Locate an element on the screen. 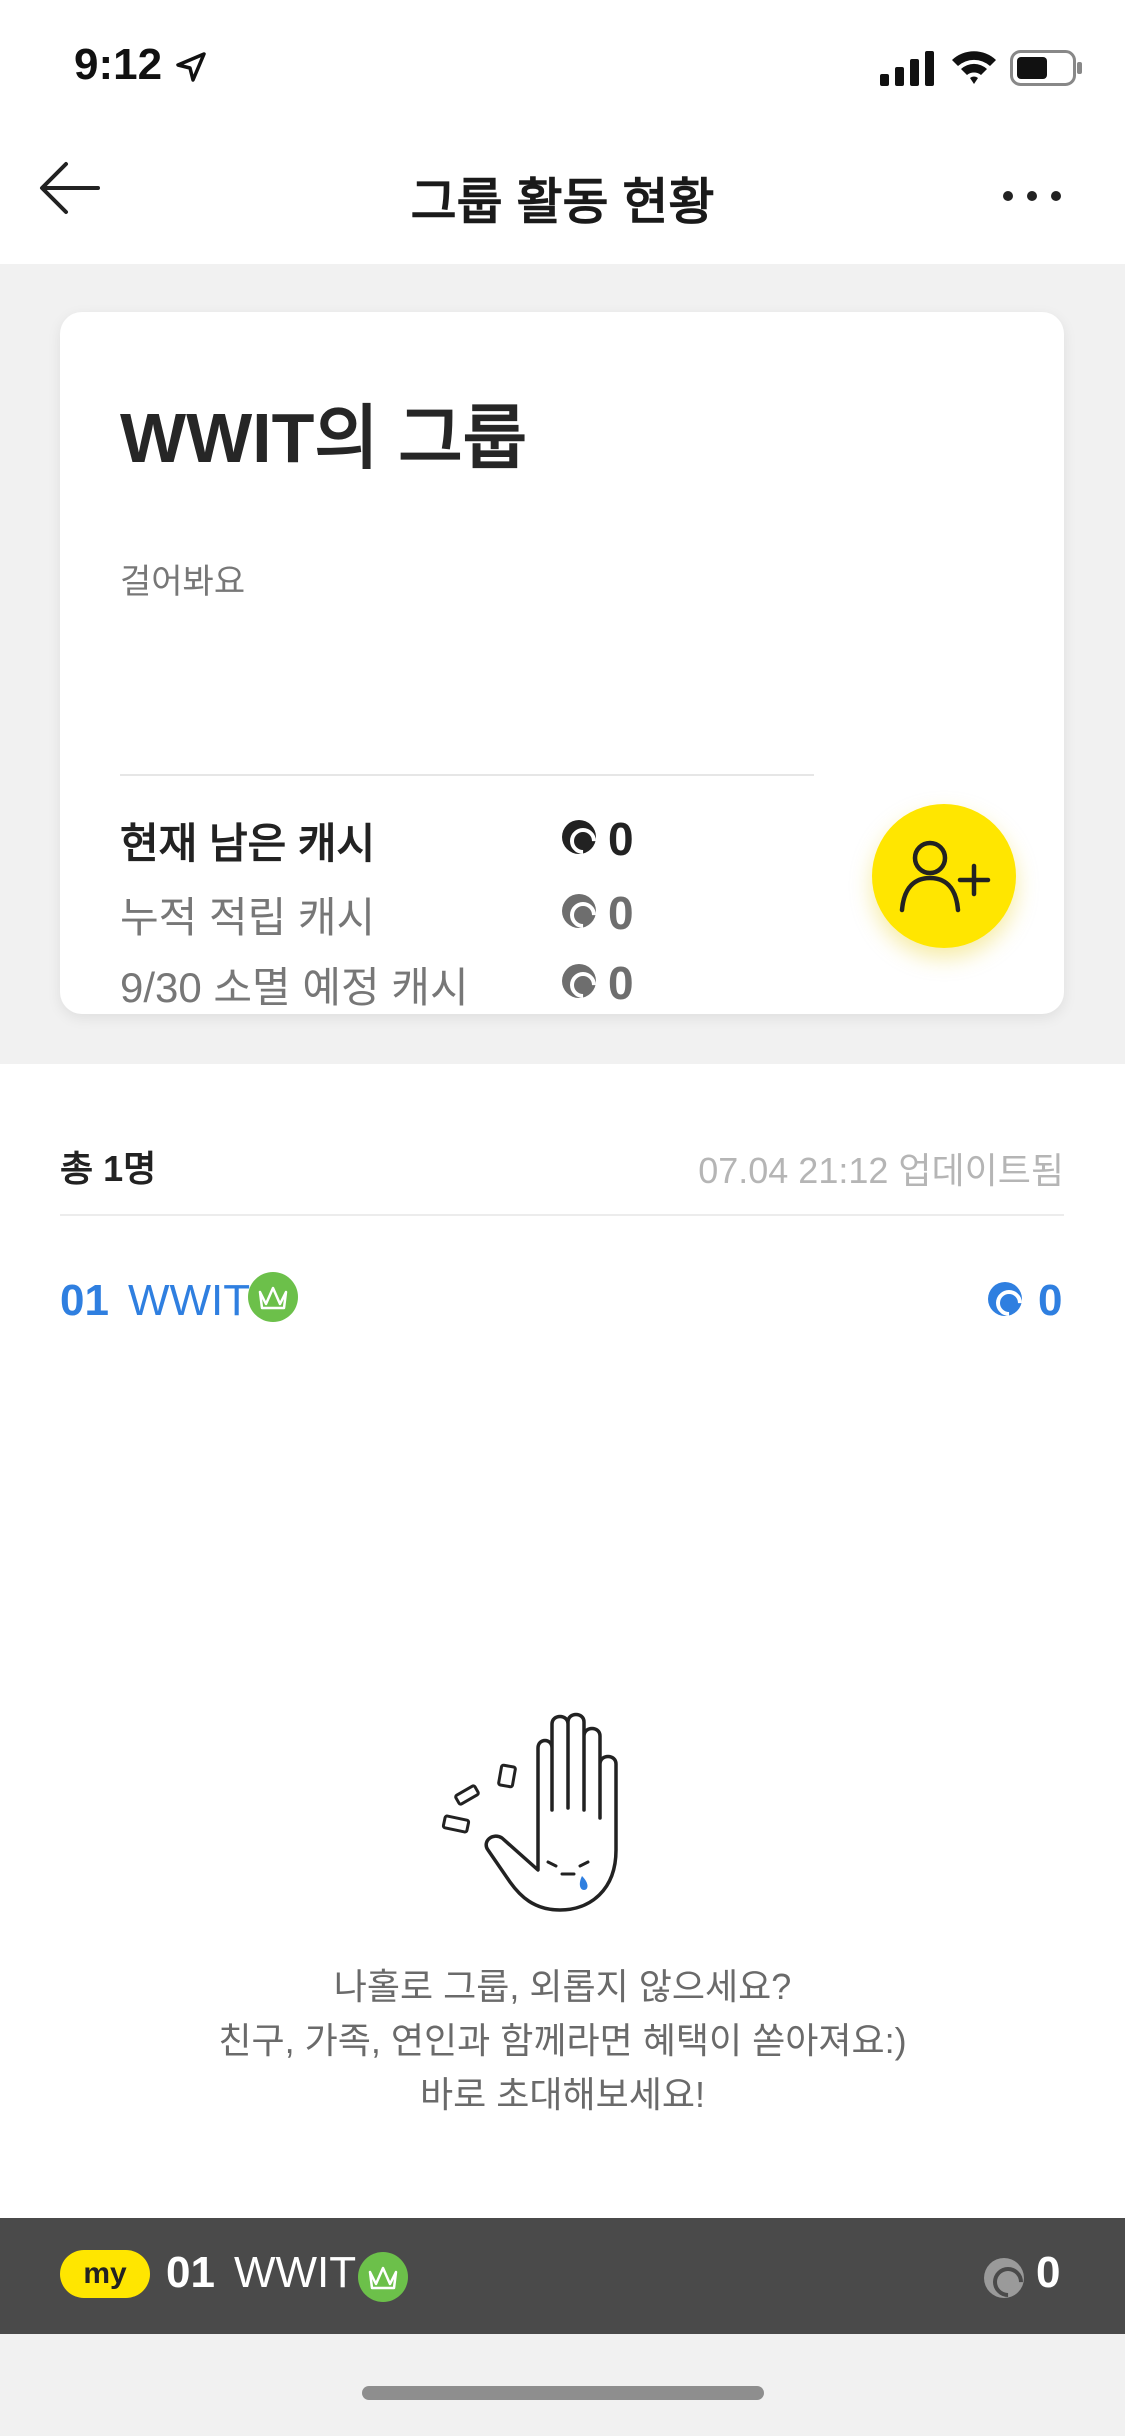 The image size is (1125, 2436). group-description: 걸어봐요 is located at coordinates (183, 582).